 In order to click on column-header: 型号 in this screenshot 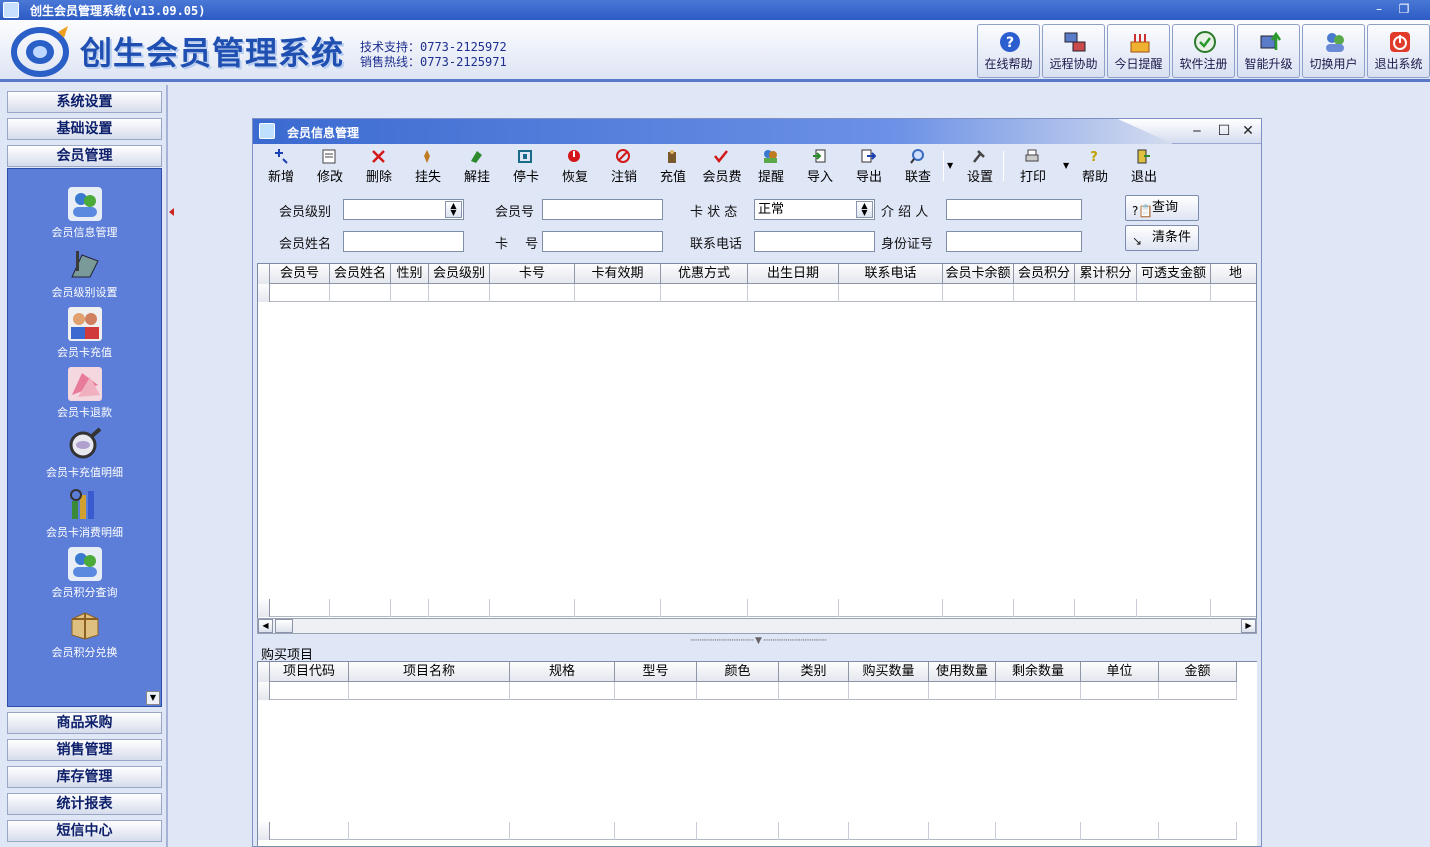, I will do `click(656, 672)`.